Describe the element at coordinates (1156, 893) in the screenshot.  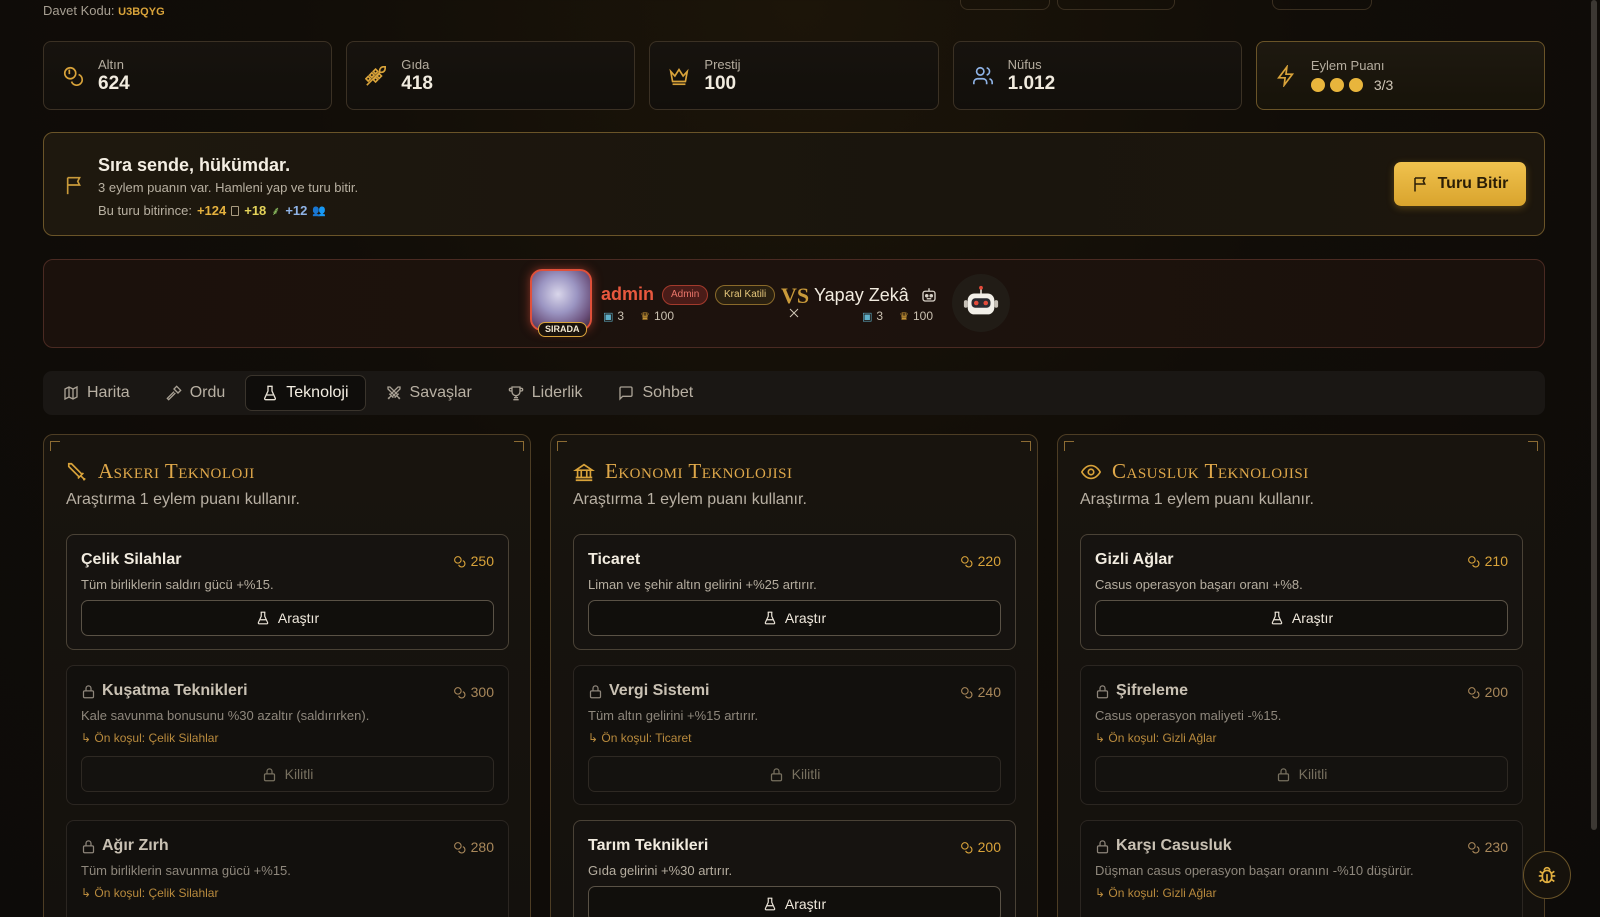
I see `prerequisite: ↳ Ön koşul: Gizli Ağlar` at that location.